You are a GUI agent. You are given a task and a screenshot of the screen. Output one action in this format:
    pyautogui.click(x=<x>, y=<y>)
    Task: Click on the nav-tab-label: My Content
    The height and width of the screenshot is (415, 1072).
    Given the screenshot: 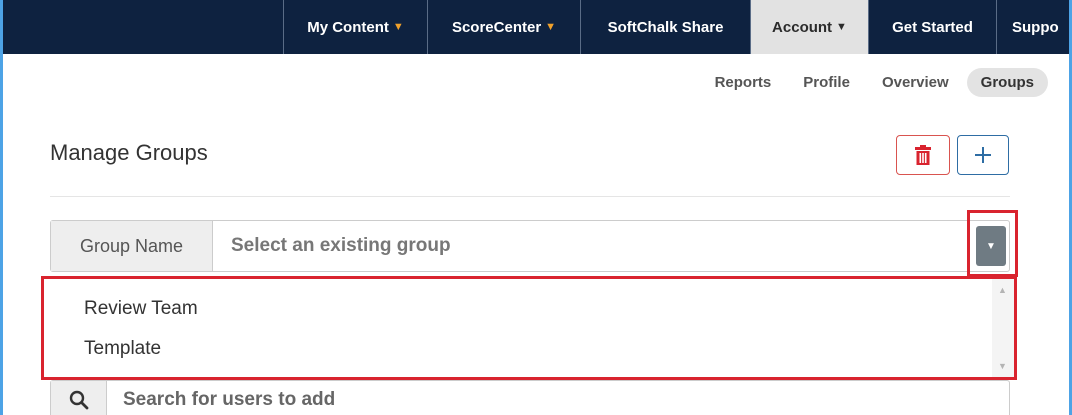 What is the action you would take?
    pyautogui.click(x=348, y=27)
    